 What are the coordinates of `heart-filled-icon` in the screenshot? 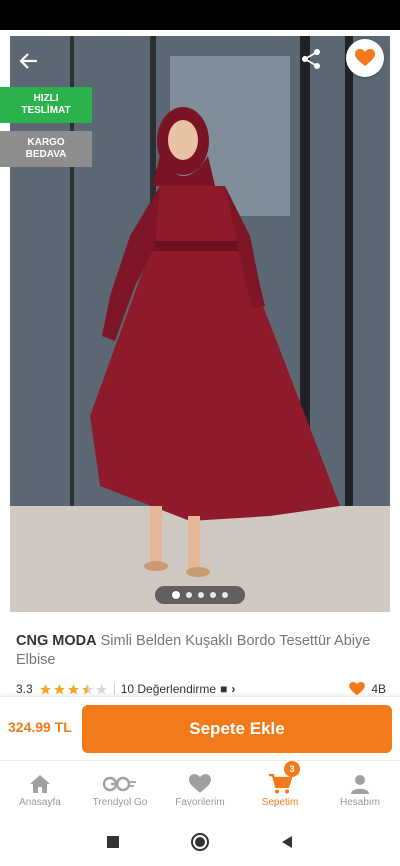 It's located at (365, 57).